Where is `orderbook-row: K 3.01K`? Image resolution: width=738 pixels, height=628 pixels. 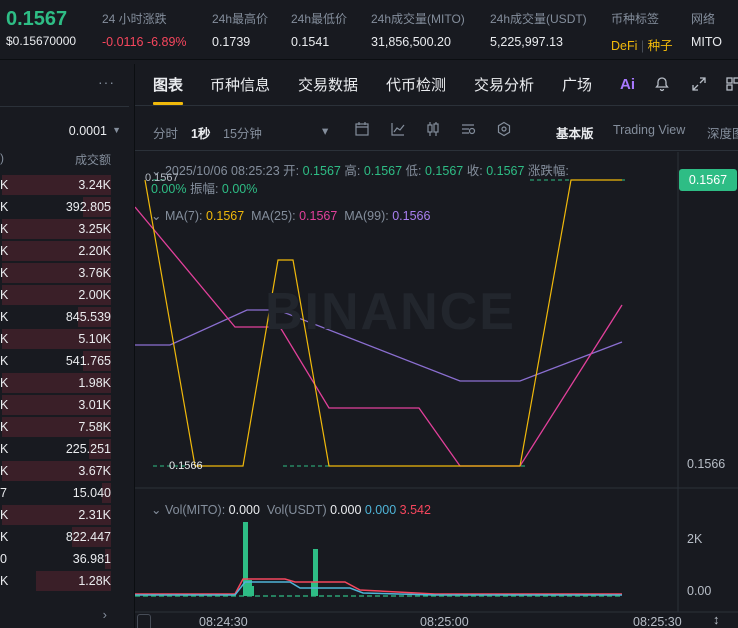 orderbook-row: K 3.01K is located at coordinates (64, 405).